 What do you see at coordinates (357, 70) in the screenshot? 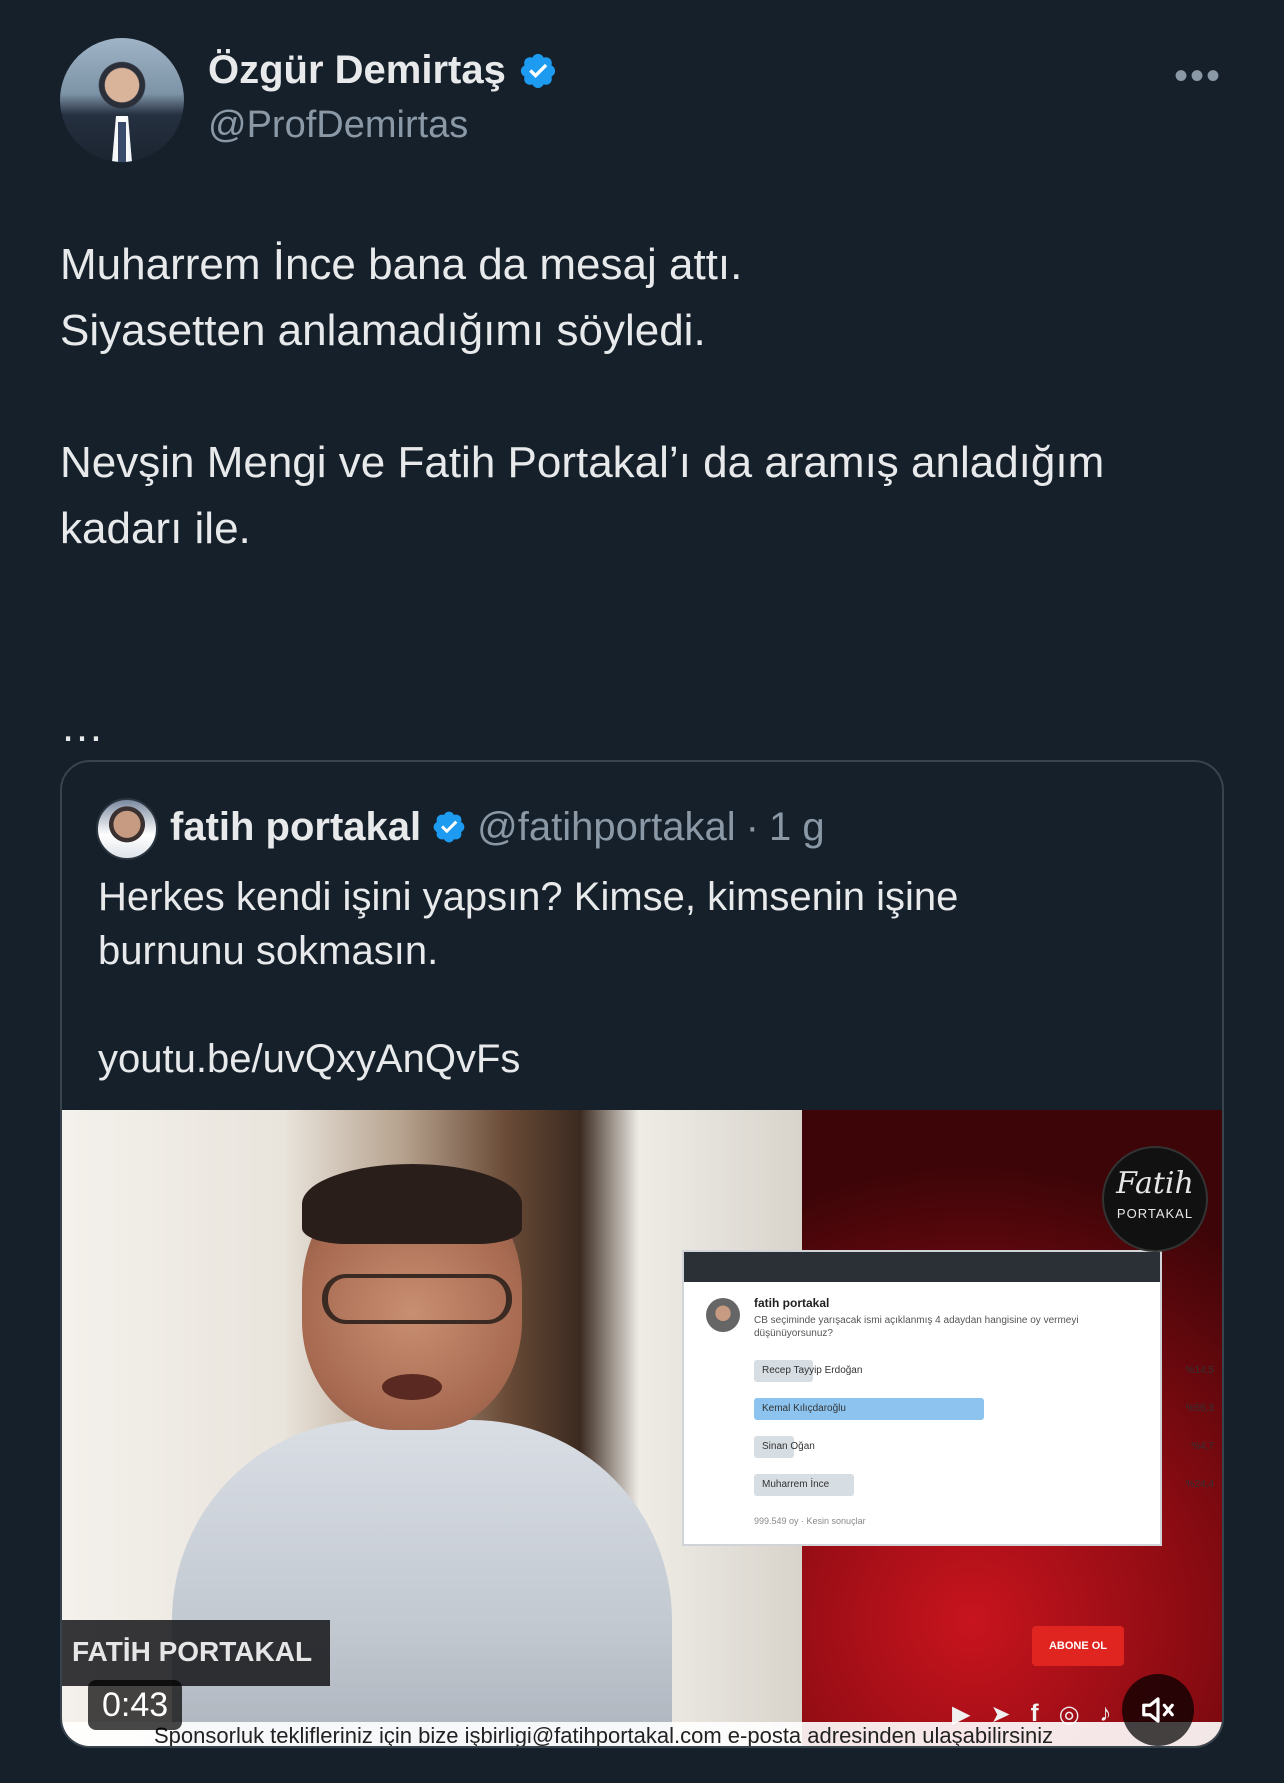
I see `author-name: Özgür Demirtaş` at bounding box center [357, 70].